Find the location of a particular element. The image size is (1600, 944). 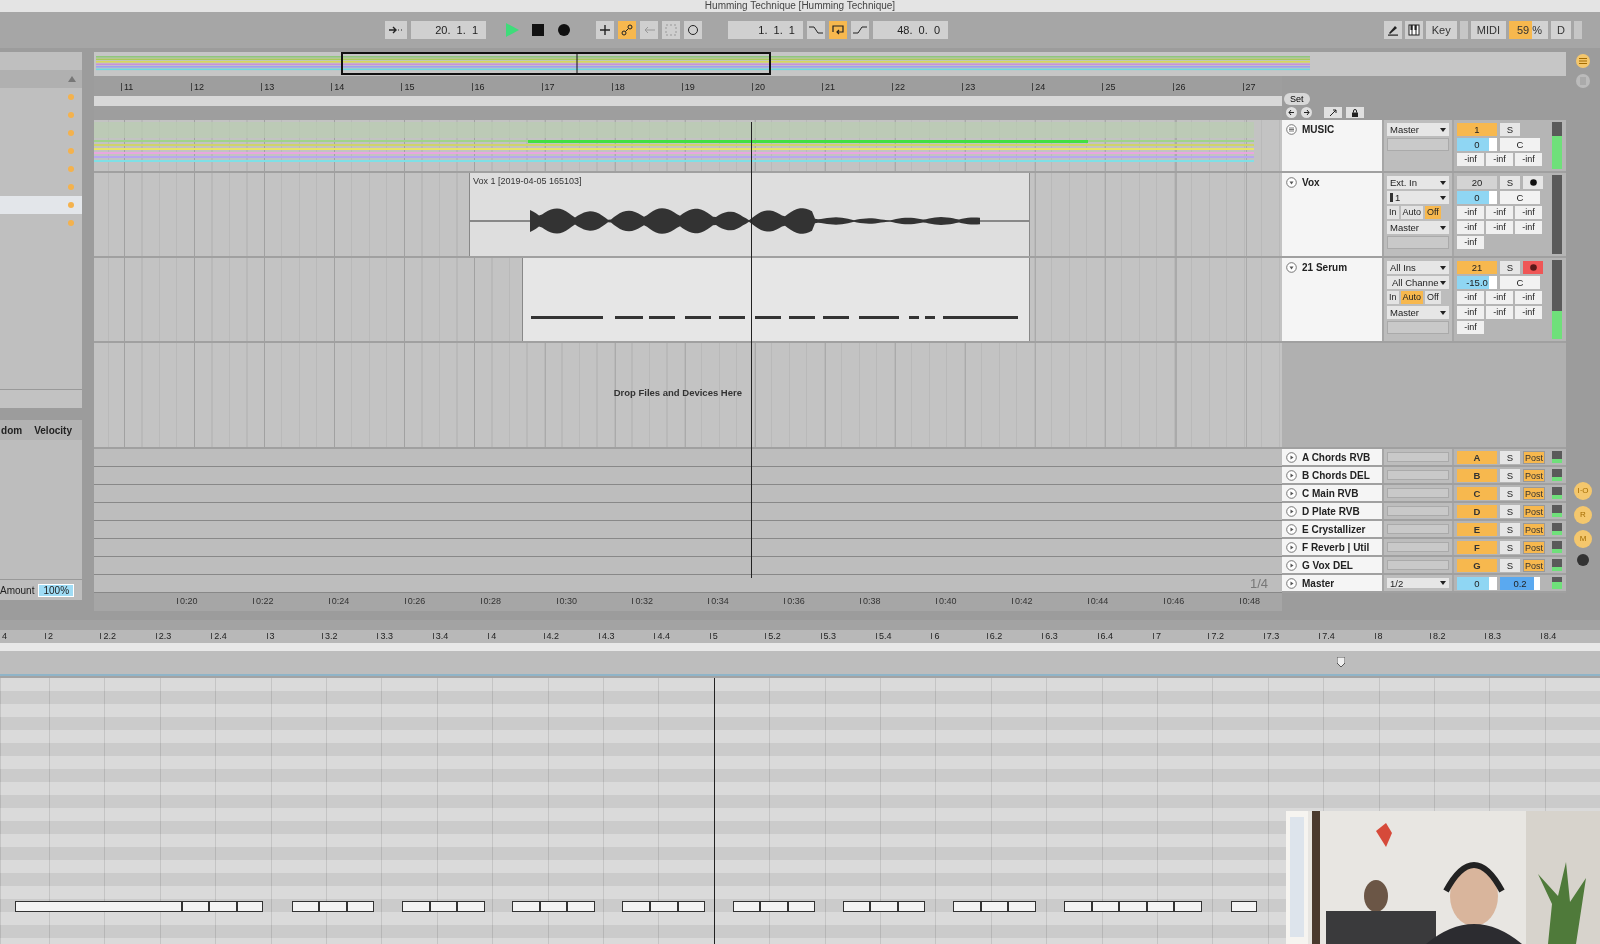

follow-button is located at coordinates (396, 30).